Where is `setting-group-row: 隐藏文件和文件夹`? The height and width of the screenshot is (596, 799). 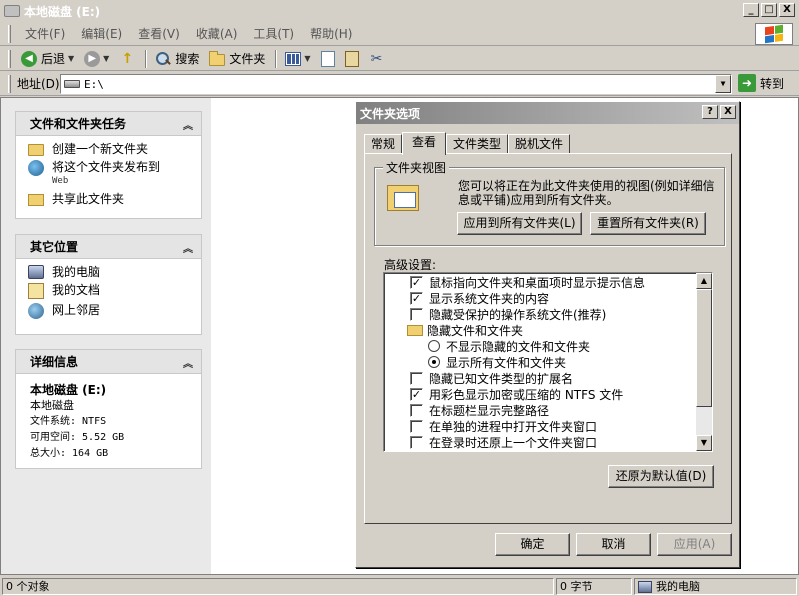
setting-group-row: 隐藏文件和文件夹 is located at coordinates (465, 330).